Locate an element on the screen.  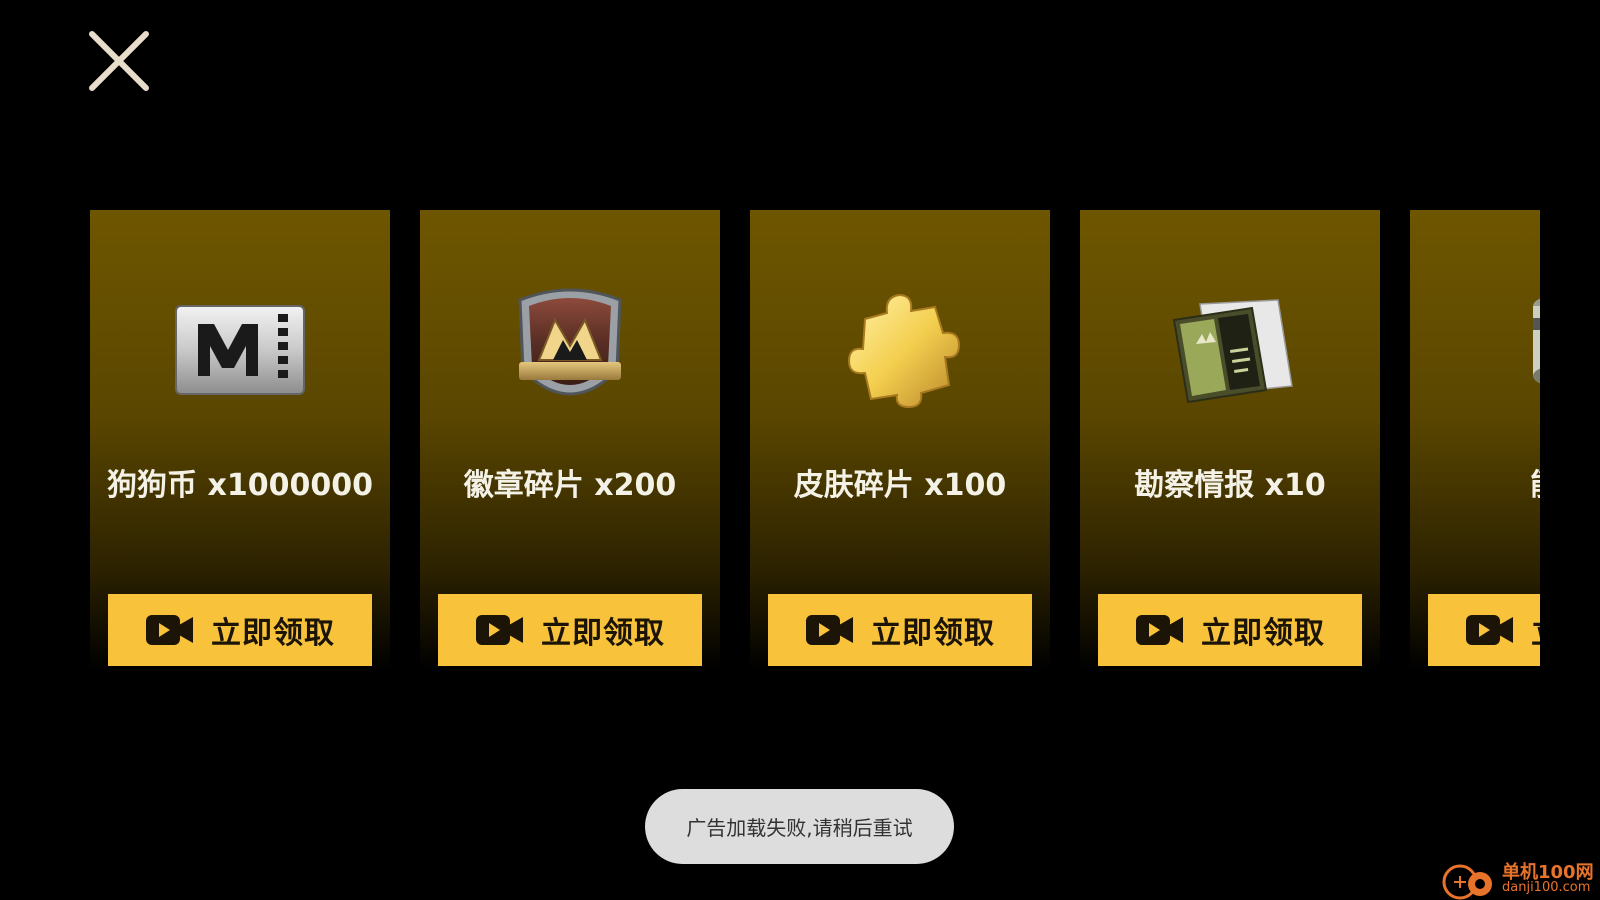
site-logo-icon is located at coordinates (1467, 882).